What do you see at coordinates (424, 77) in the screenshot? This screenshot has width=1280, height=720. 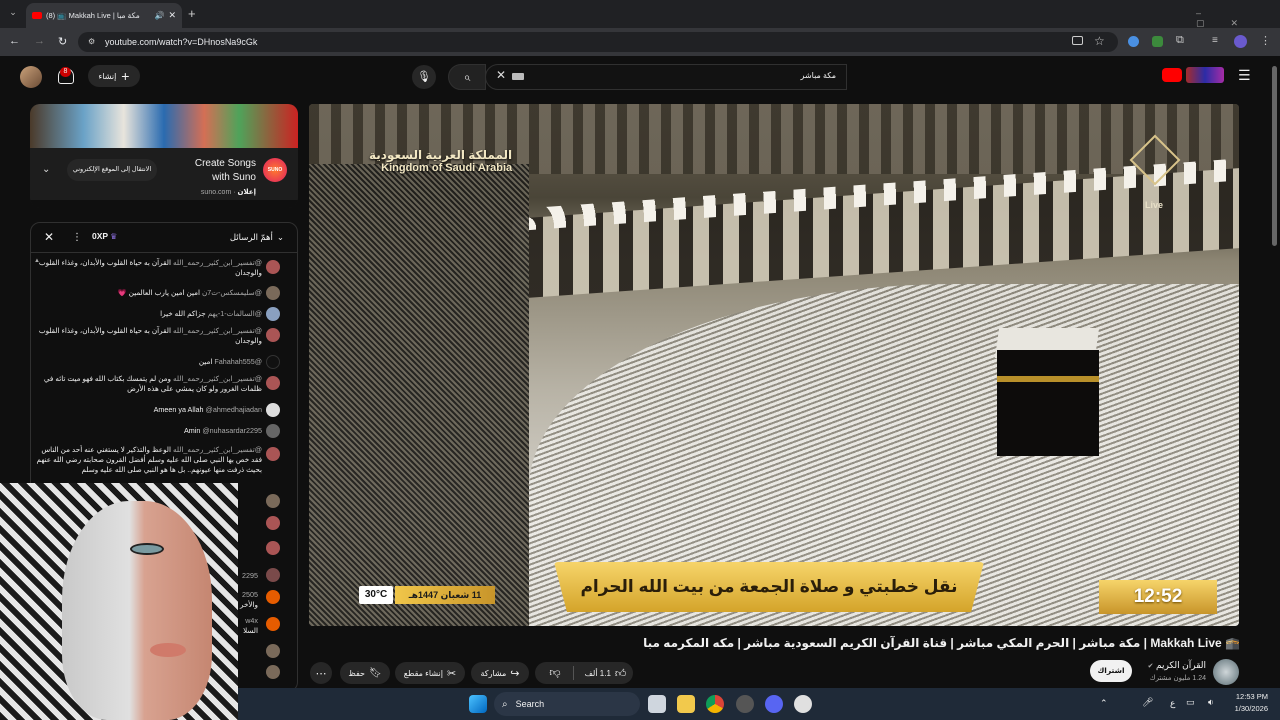 I see `voice-search-button: 🎙` at bounding box center [424, 77].